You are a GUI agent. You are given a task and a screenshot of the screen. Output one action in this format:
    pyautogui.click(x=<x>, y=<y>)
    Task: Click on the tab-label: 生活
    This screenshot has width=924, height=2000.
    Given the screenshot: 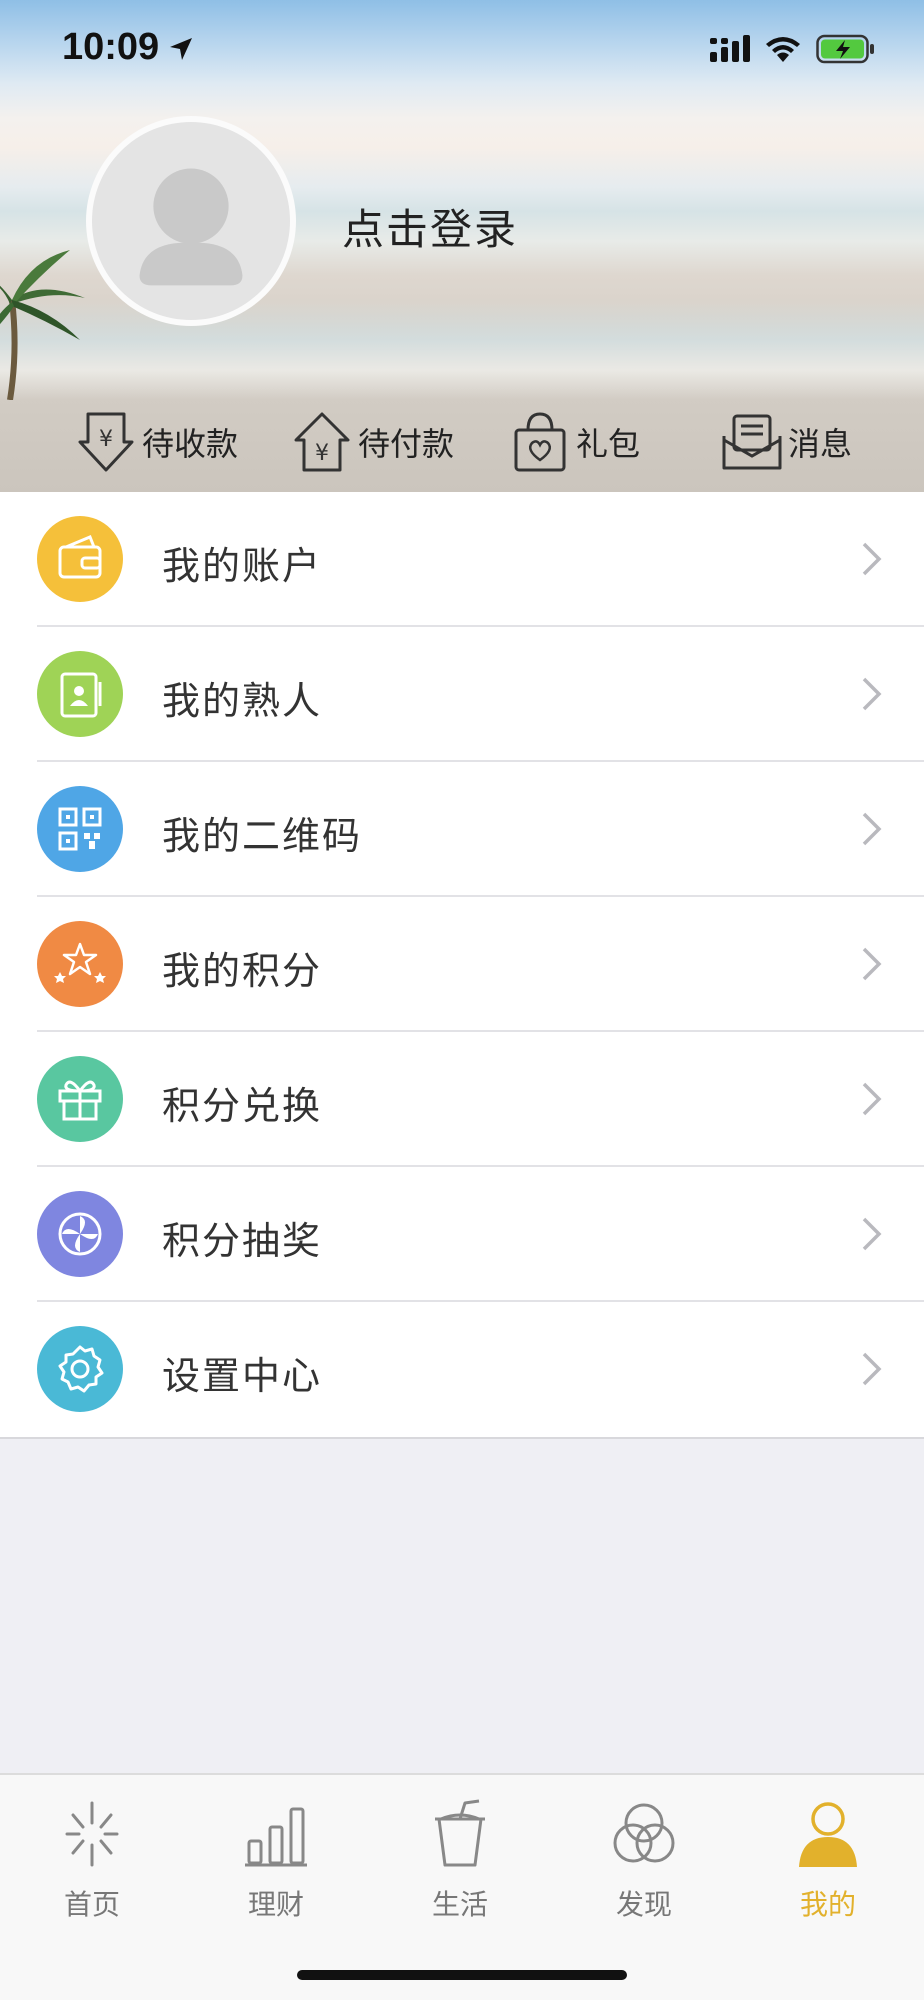 What is the action you would take?
    pyautogui.click(x=459, y=1904)
    